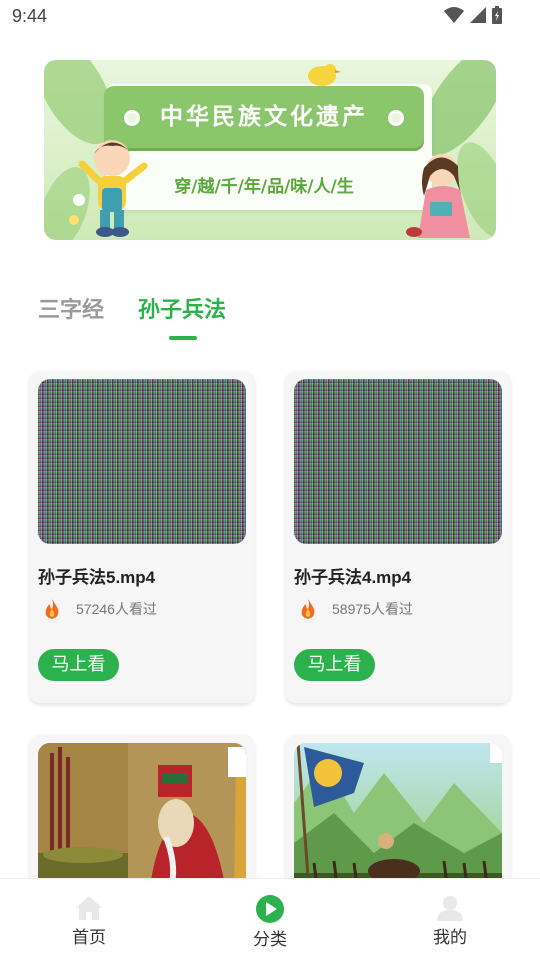 Image resolution: width=540 pixels, height=960 pixels. What do you see at coordinates (478, 15) in the screenshot?
I see `signal-icon` at bounding box center [478, 15].